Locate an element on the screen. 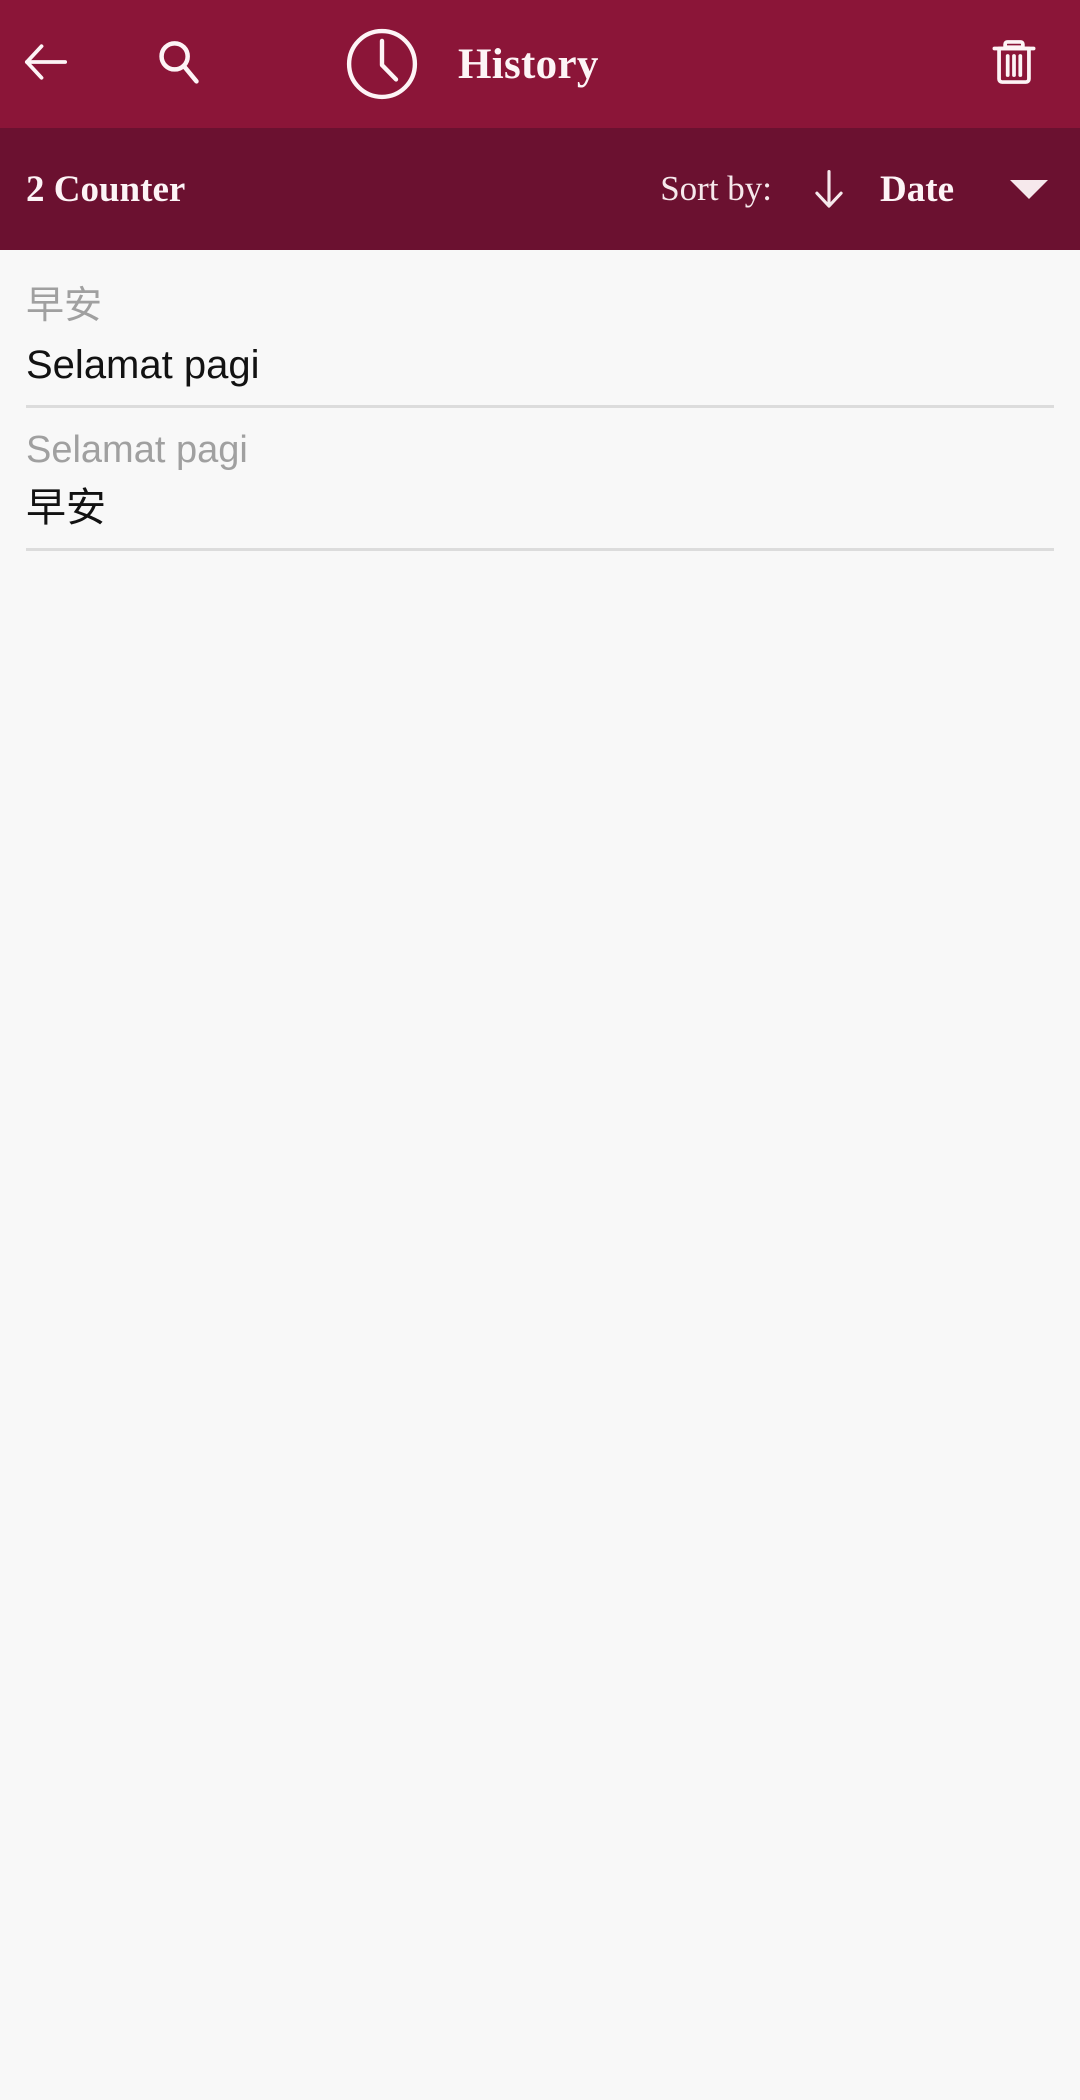 The height and width of the screenshot is (2100, 1080). list-item-source-text: 早安 is located at coordinates (64, 306).